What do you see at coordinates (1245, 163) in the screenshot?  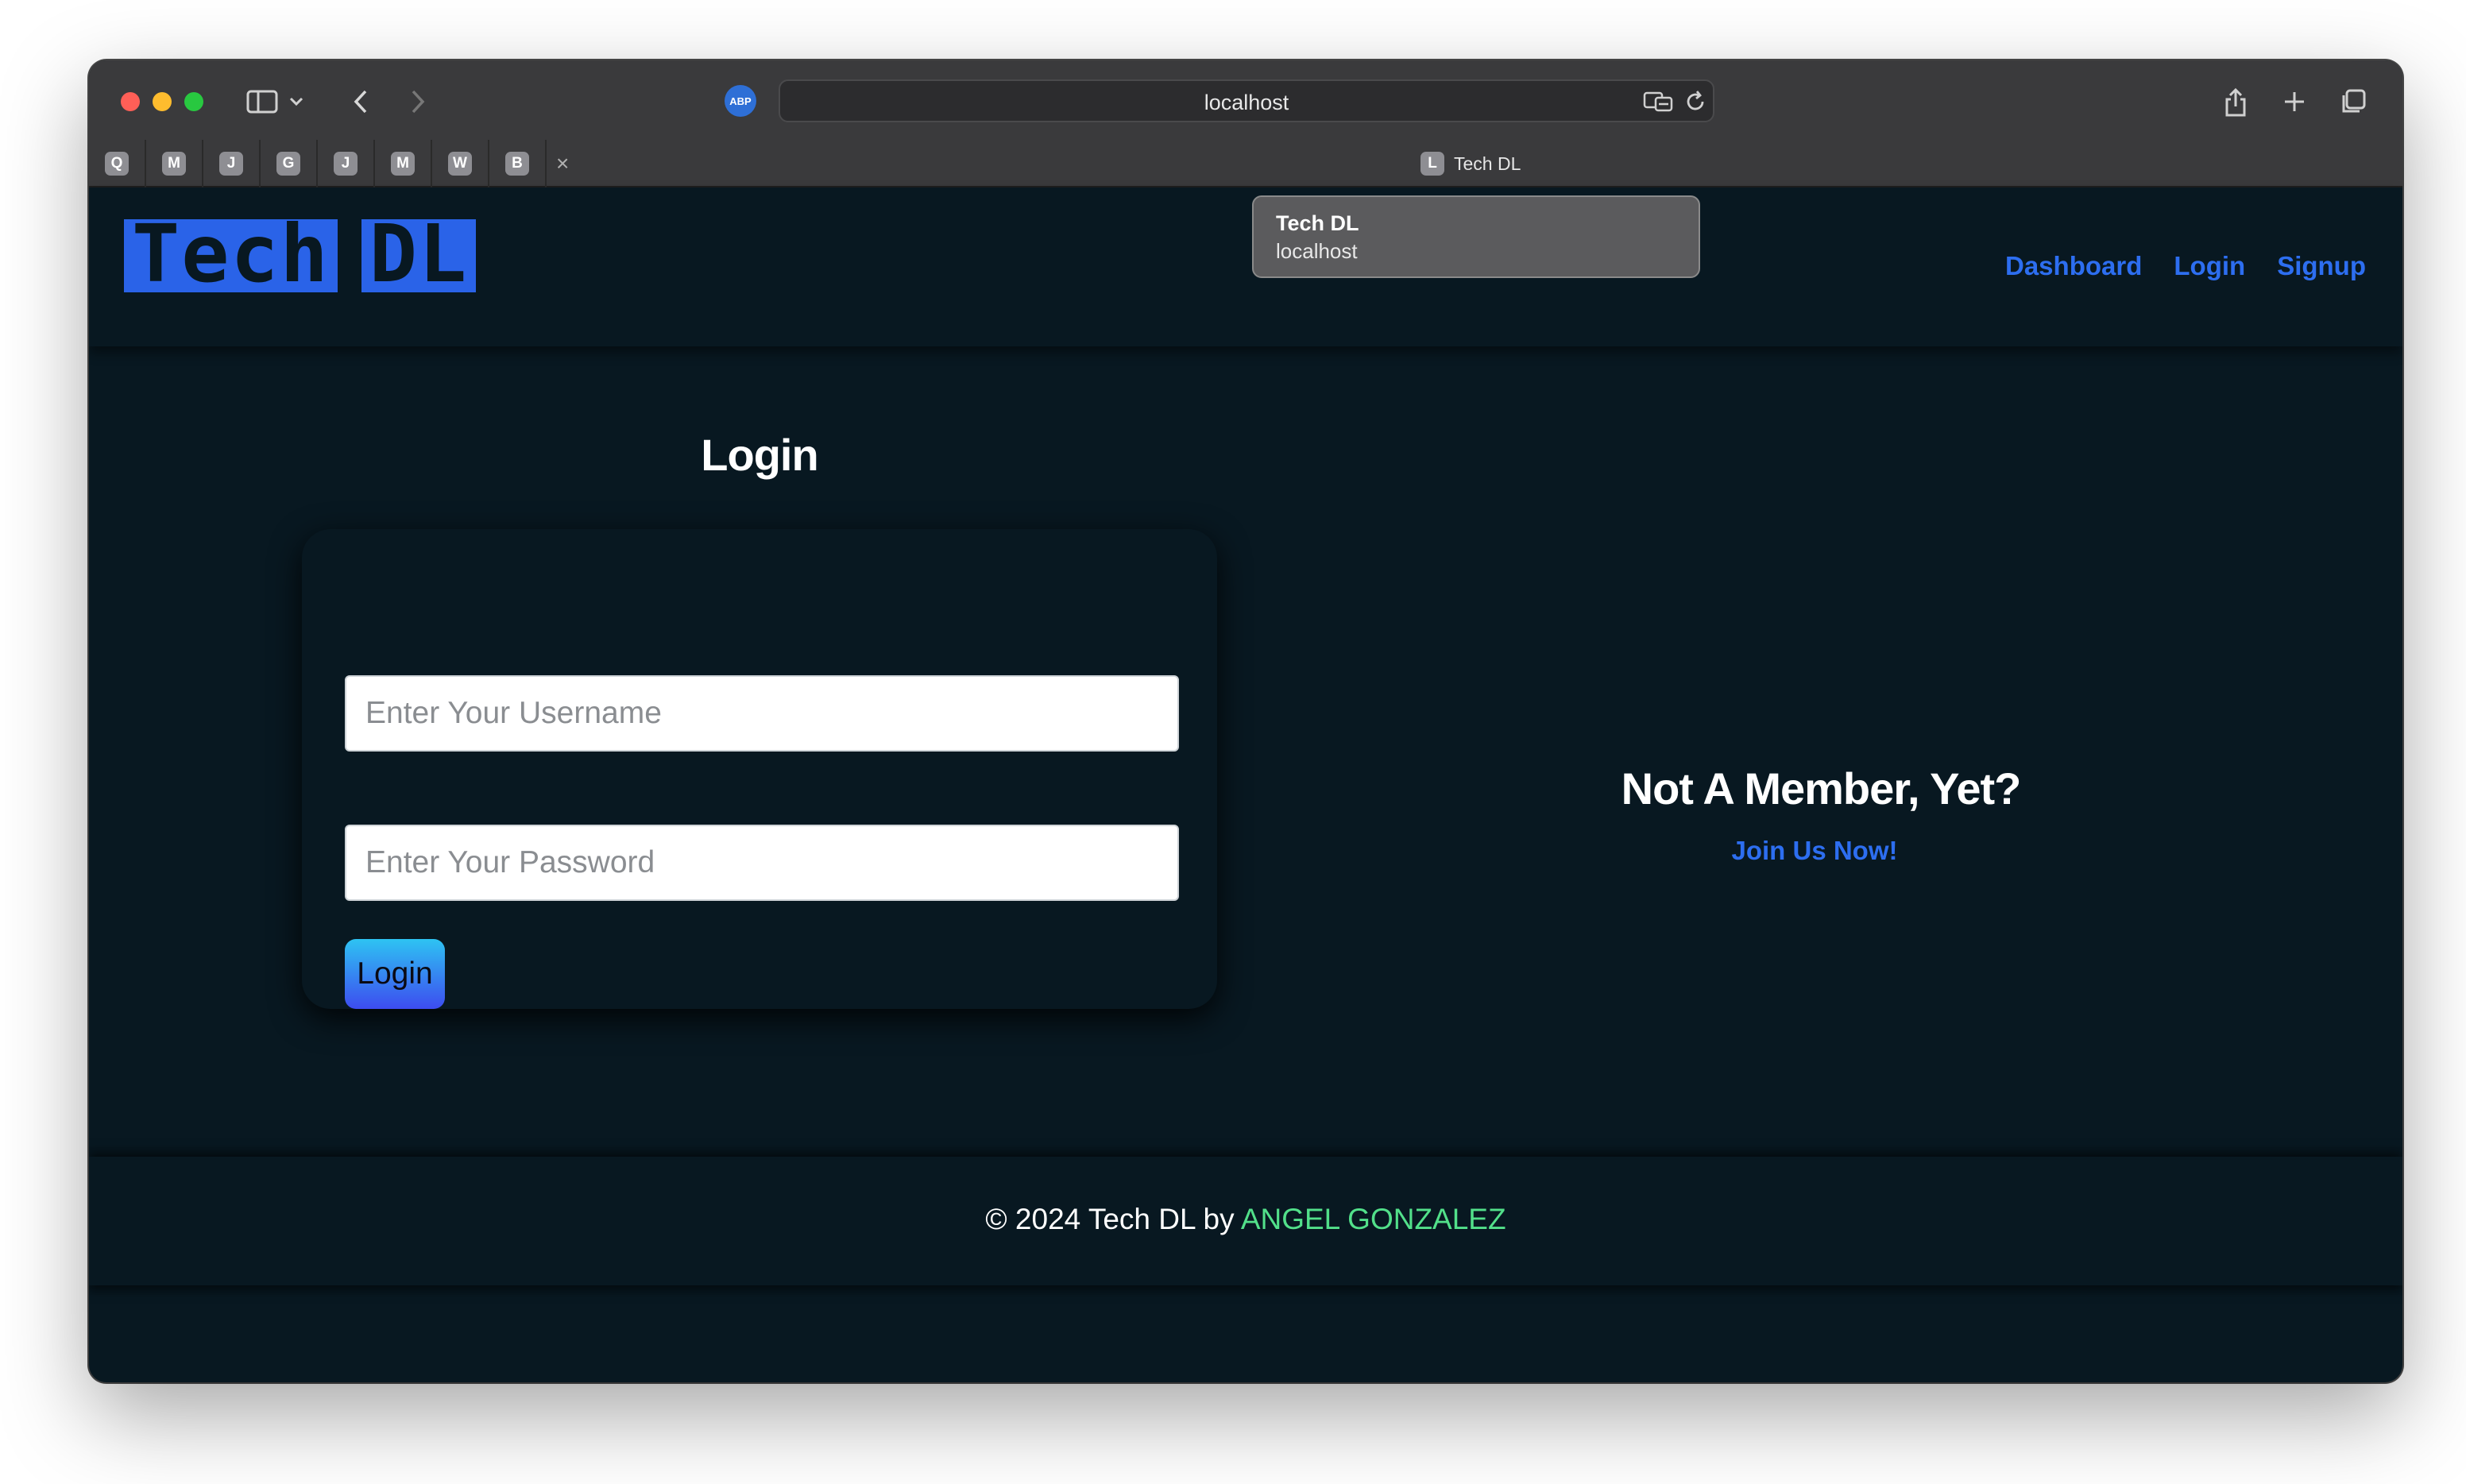 I see `tab-strip: Q M J G J M W B × L Tech DL` at bounding box center [1245, 163].